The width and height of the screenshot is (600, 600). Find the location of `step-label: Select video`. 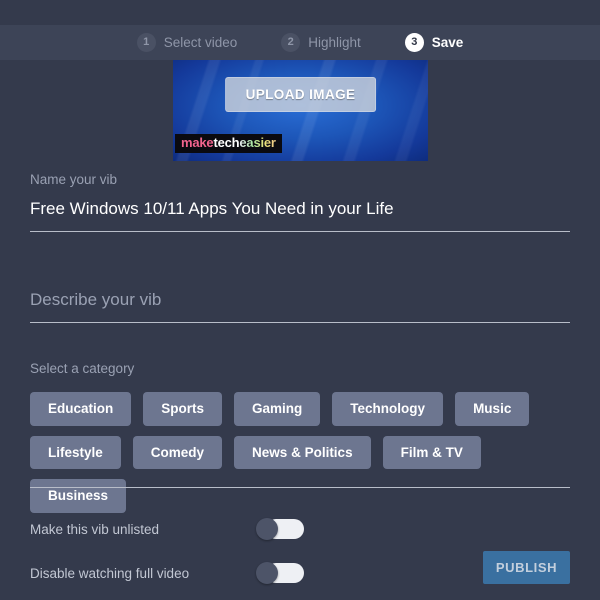

step-label: Select video is located at coordinates (200, 42).